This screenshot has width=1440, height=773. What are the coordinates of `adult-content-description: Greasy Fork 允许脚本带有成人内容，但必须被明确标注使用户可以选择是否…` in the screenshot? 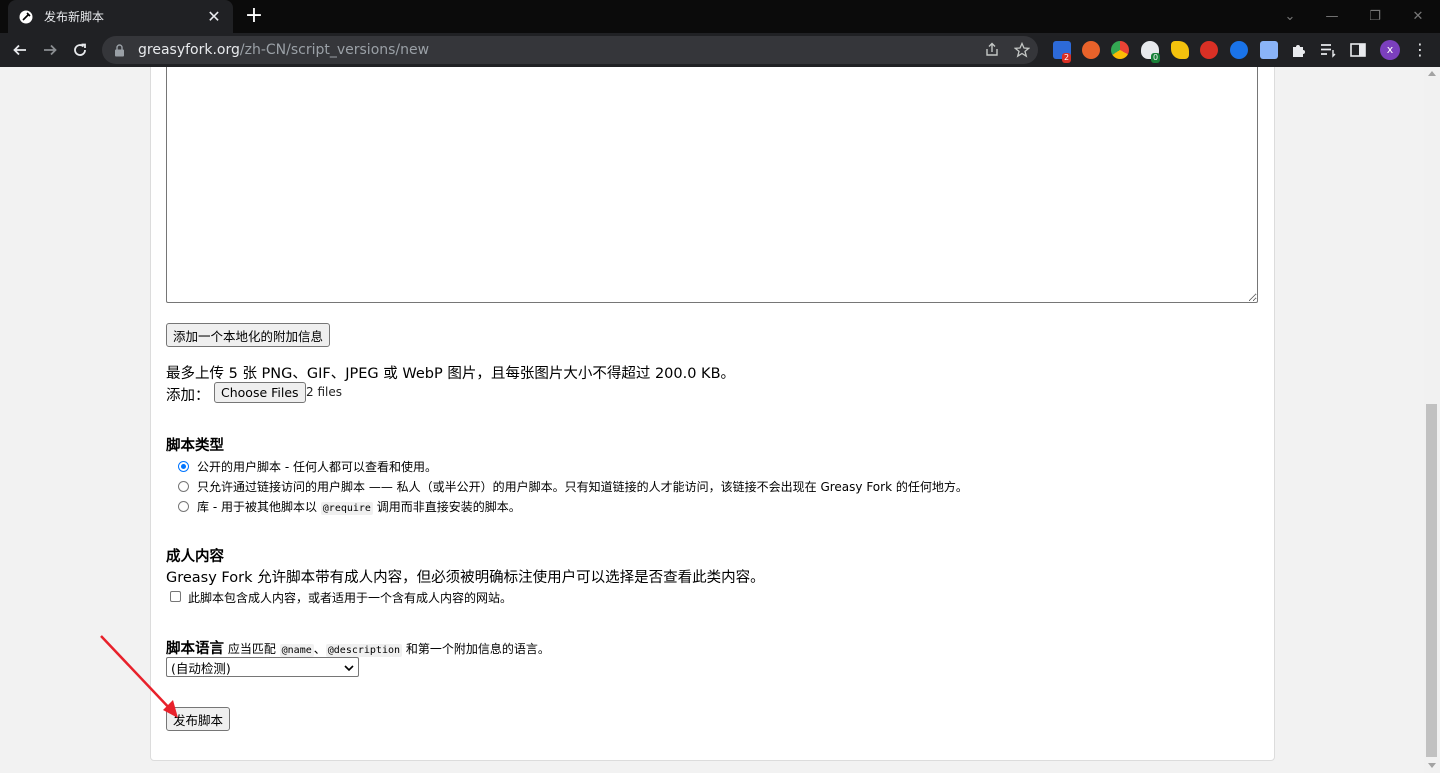 It's located at (465, 578).